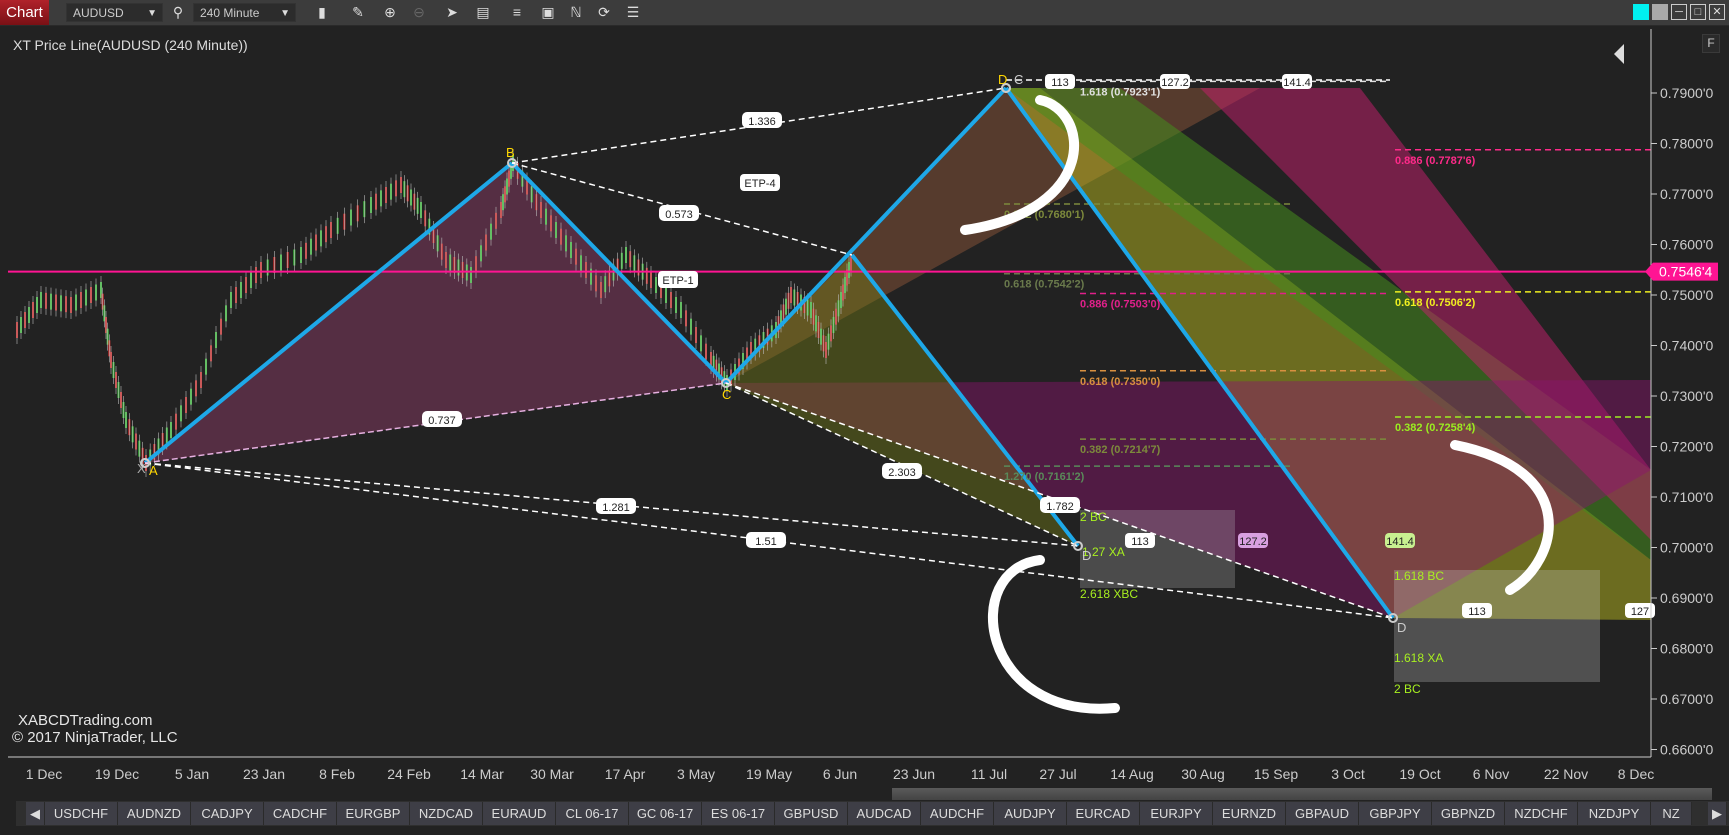 The width and height of the screenshot is (1729, 835). I want to click on x-tick-label: 22 Nov, so click(1566, 774).